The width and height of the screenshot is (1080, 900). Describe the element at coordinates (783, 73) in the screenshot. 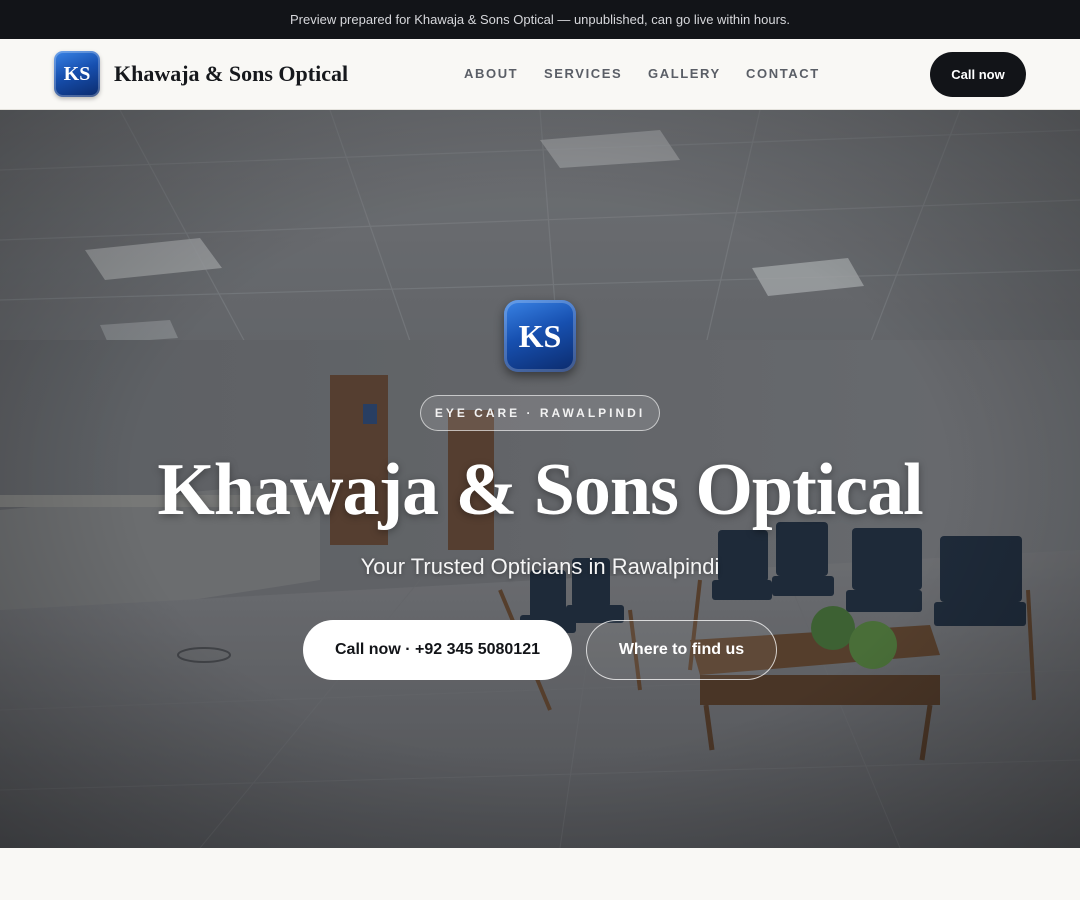

I see `nav-contact-link: CONTACT` at that location.